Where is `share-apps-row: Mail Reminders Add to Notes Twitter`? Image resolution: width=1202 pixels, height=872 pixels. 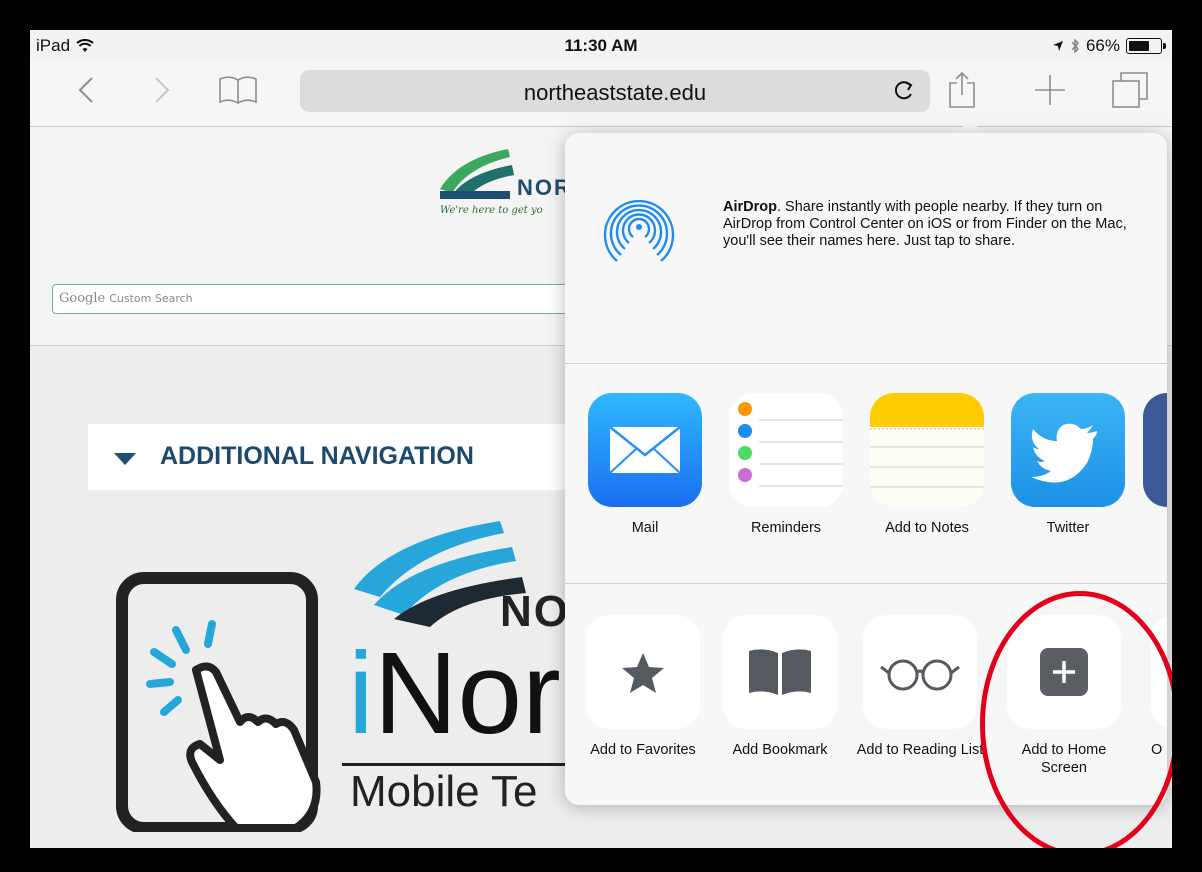
share-apps-row: Mail Reminders Add to Notes Twitter is located at coordinates (866, 488).